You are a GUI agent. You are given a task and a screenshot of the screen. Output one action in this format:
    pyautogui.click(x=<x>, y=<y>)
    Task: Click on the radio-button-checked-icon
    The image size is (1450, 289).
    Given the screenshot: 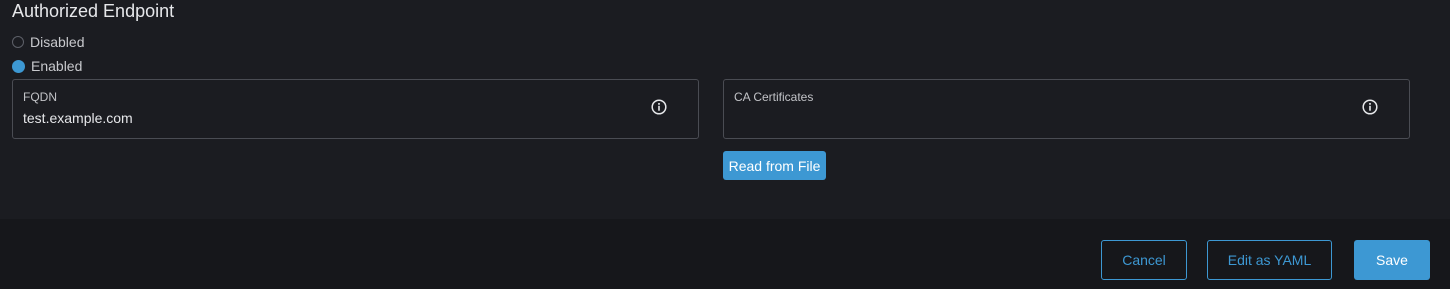 What is the action you would take?
    pyautogui.click(x=18, y=66)
    